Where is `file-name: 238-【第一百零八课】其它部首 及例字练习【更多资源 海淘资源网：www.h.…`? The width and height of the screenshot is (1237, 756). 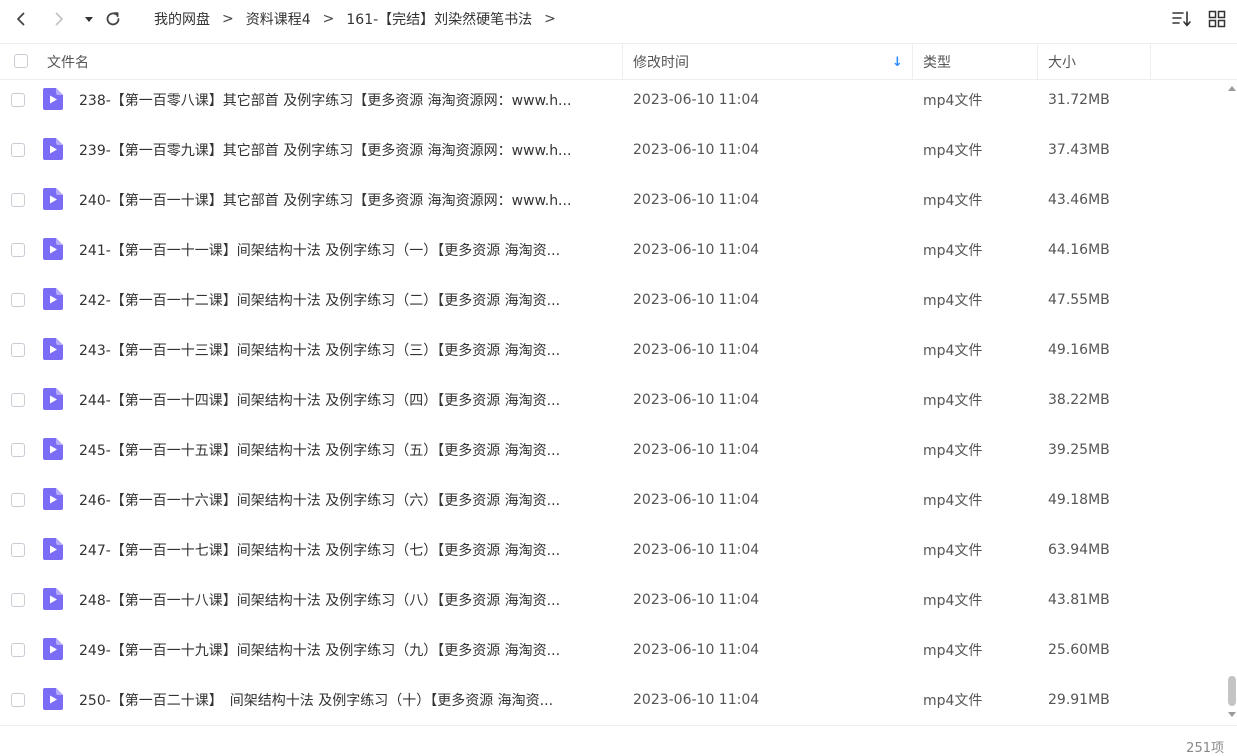
file-name: 238-【第一百零八课】其它部首 及例字练习【更多资源 海淘资源网：www.h.… is located at coordinates (345, 100).